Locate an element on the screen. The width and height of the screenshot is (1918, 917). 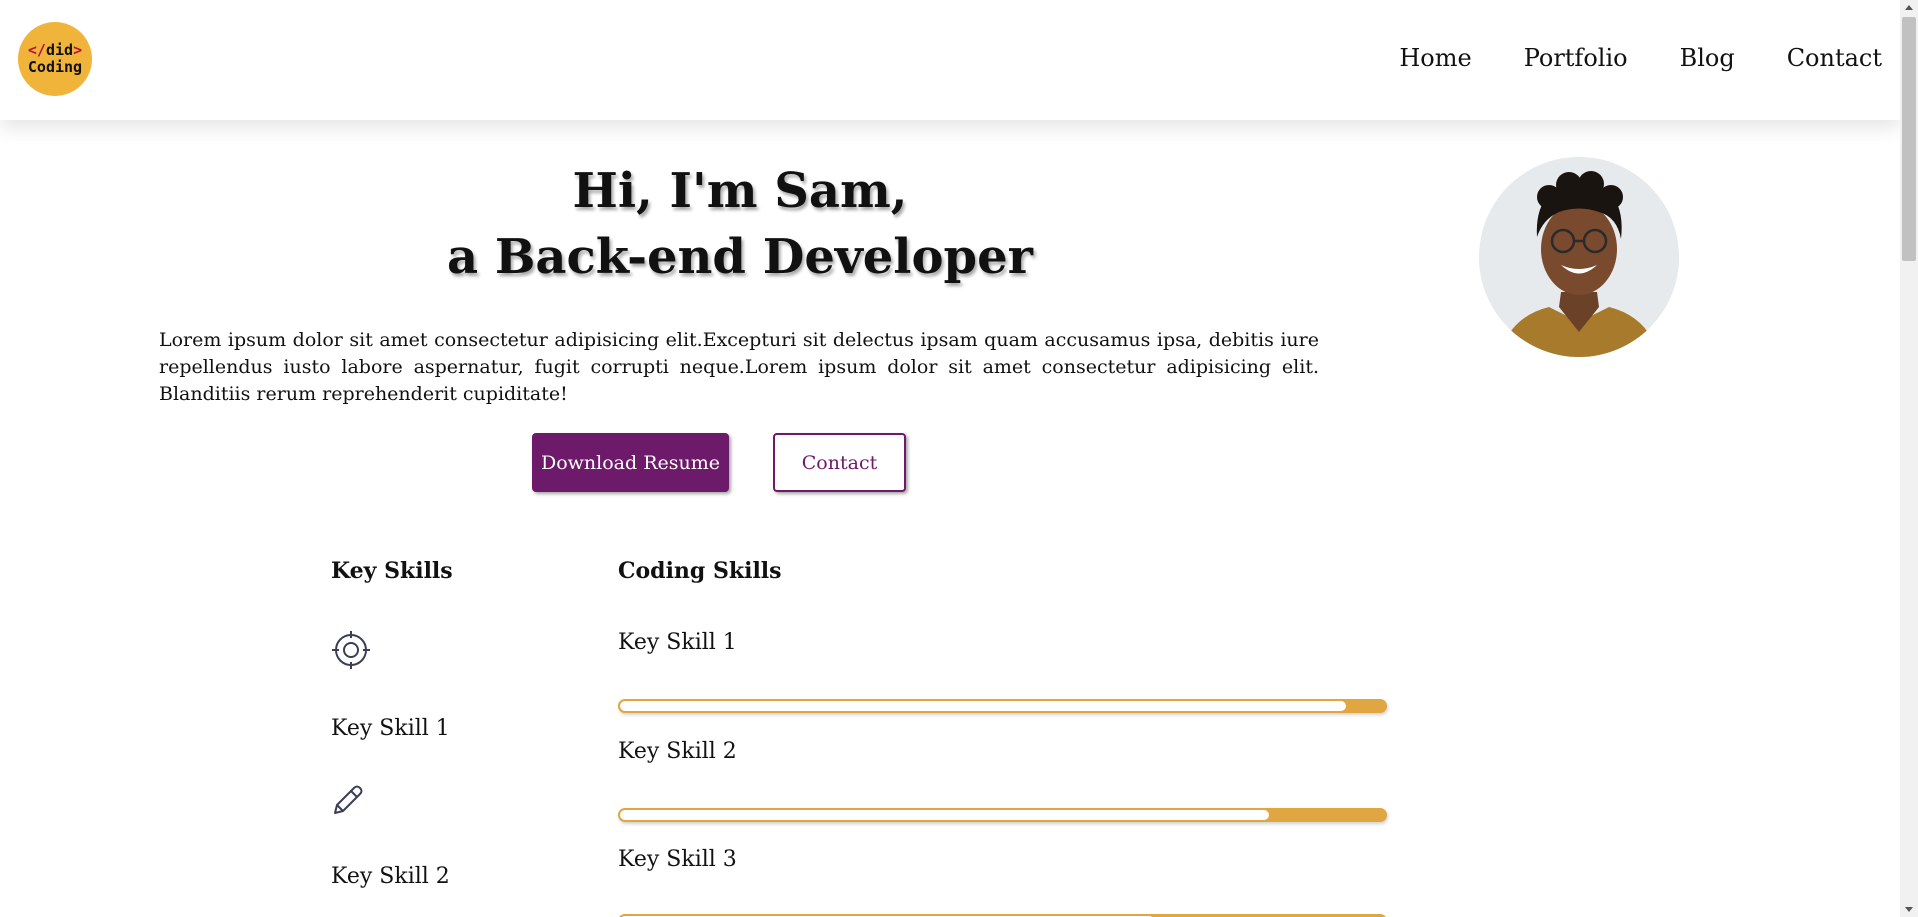
key-skill-1-label: Key Skill 1 is located at coordinates (390, 728).